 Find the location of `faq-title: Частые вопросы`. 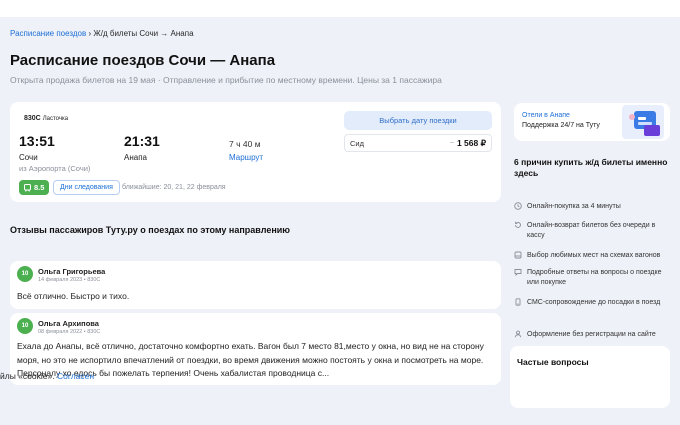

faq-title: Частые вопросы is located at coordinates (553, 362).